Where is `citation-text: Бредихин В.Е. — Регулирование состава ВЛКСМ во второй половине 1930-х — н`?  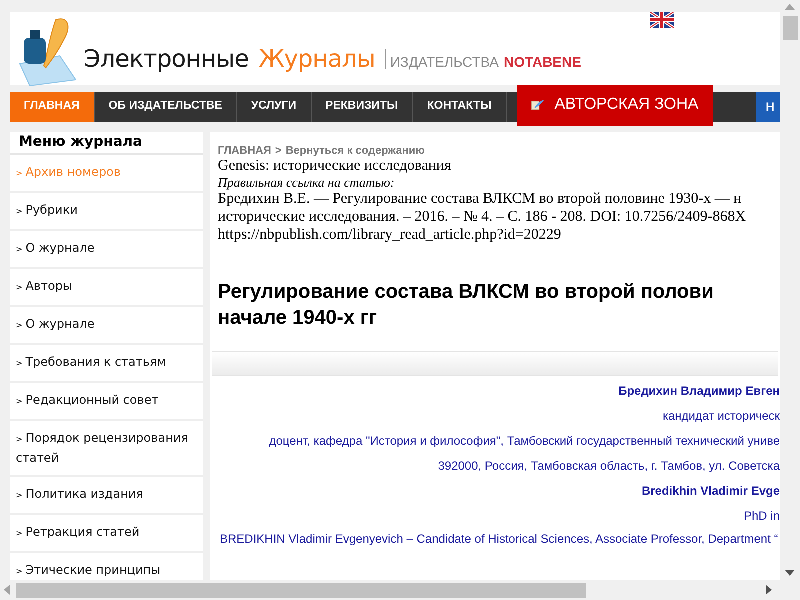
citation-text: Бредихин В.Е. — Регулирование состава ВЛКСМ во второй половине 1930-х — н is located at coordinates (480, 199).